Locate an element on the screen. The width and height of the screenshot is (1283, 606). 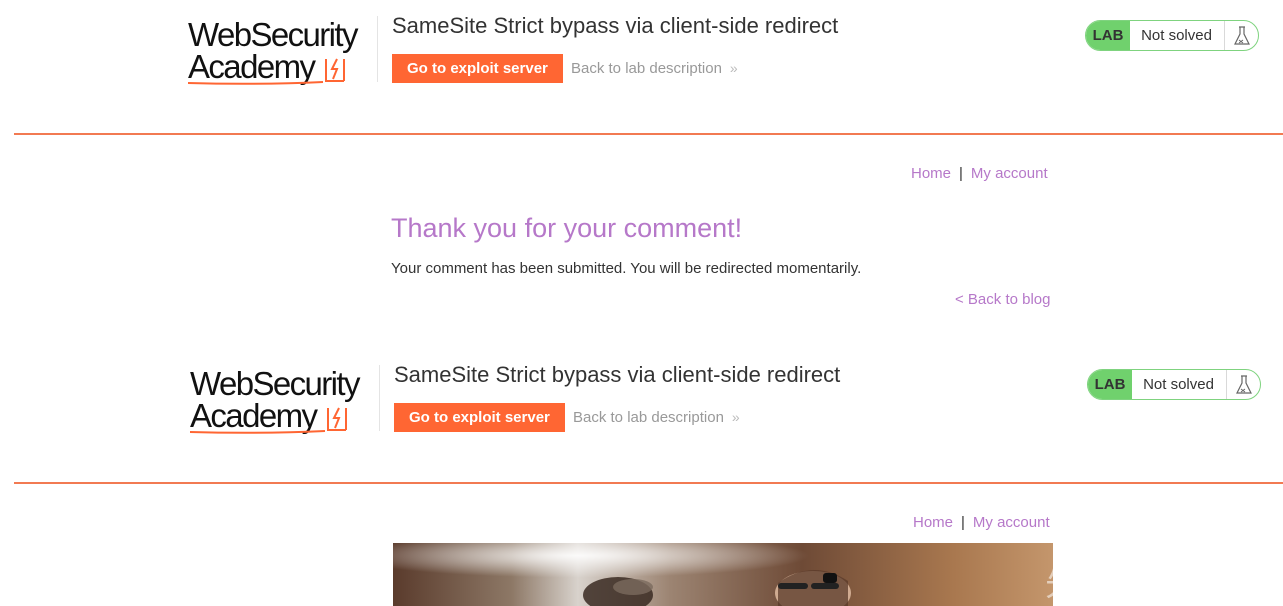
watermark: 先知社区 is located at coordinates (1121, 584).